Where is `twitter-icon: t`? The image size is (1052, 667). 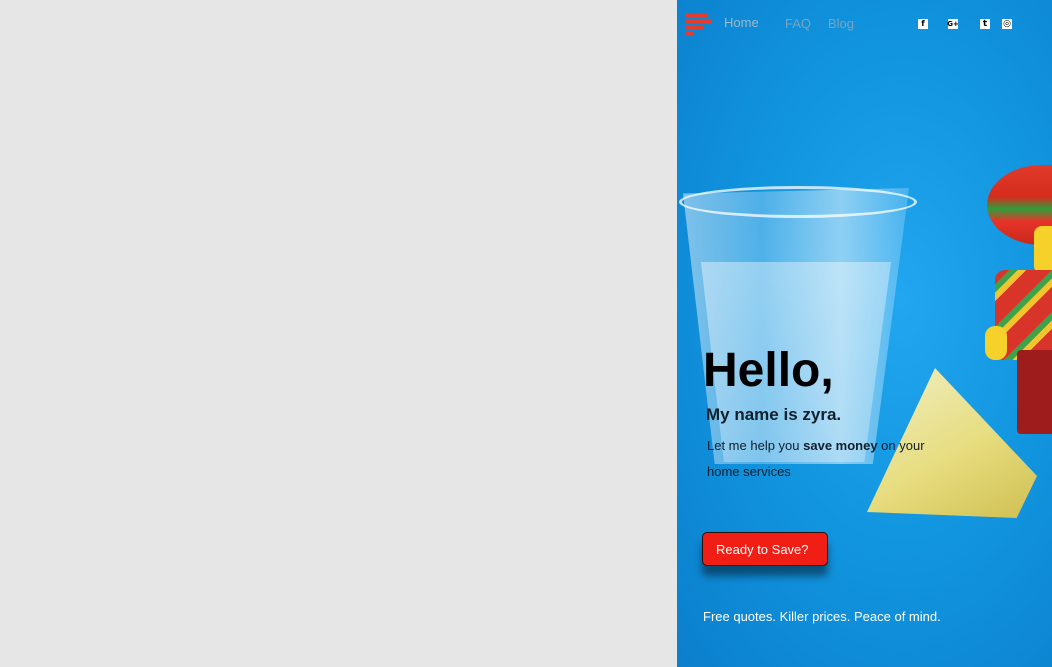 twitter-icon: t is located at coordinates (985, 24).